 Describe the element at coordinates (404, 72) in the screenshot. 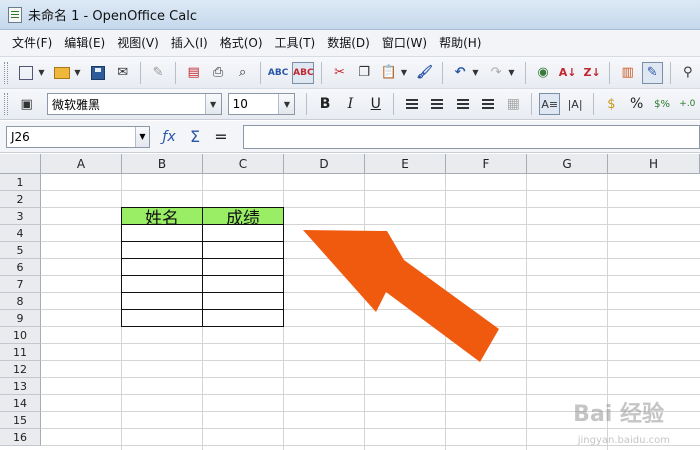

I see `paste-dropdown-chevron-icon: ▼` at that location.